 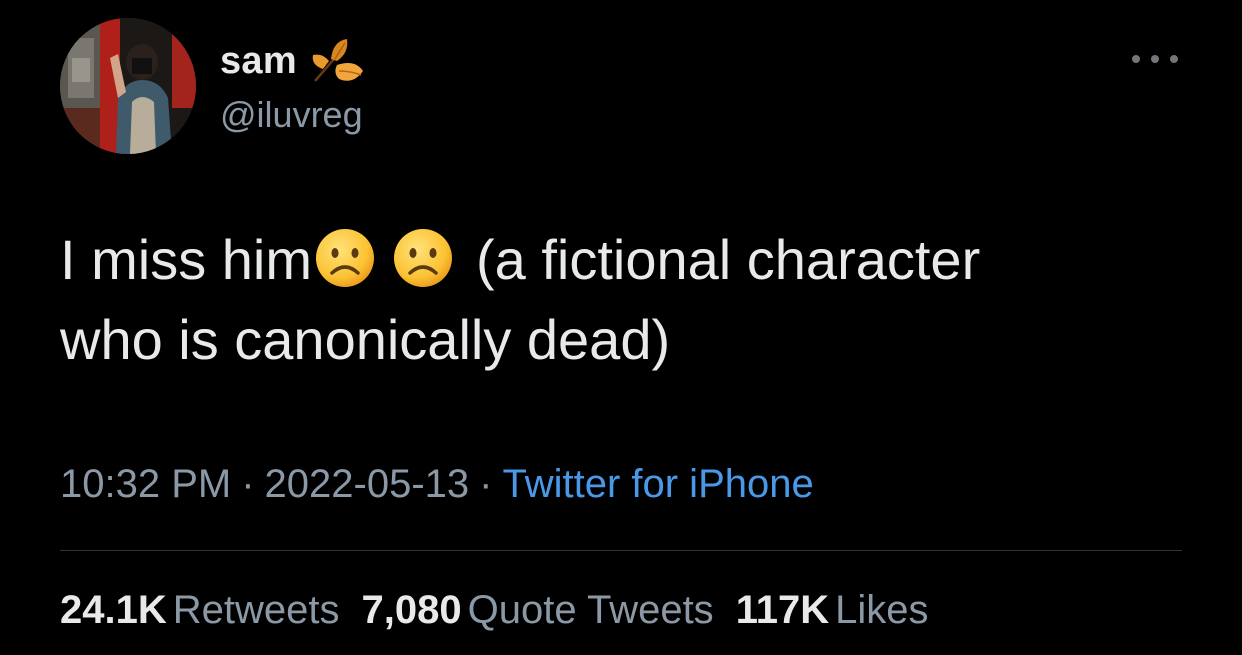 I want to click on retweets-count: 24.1K, so click(x=113, y=610).